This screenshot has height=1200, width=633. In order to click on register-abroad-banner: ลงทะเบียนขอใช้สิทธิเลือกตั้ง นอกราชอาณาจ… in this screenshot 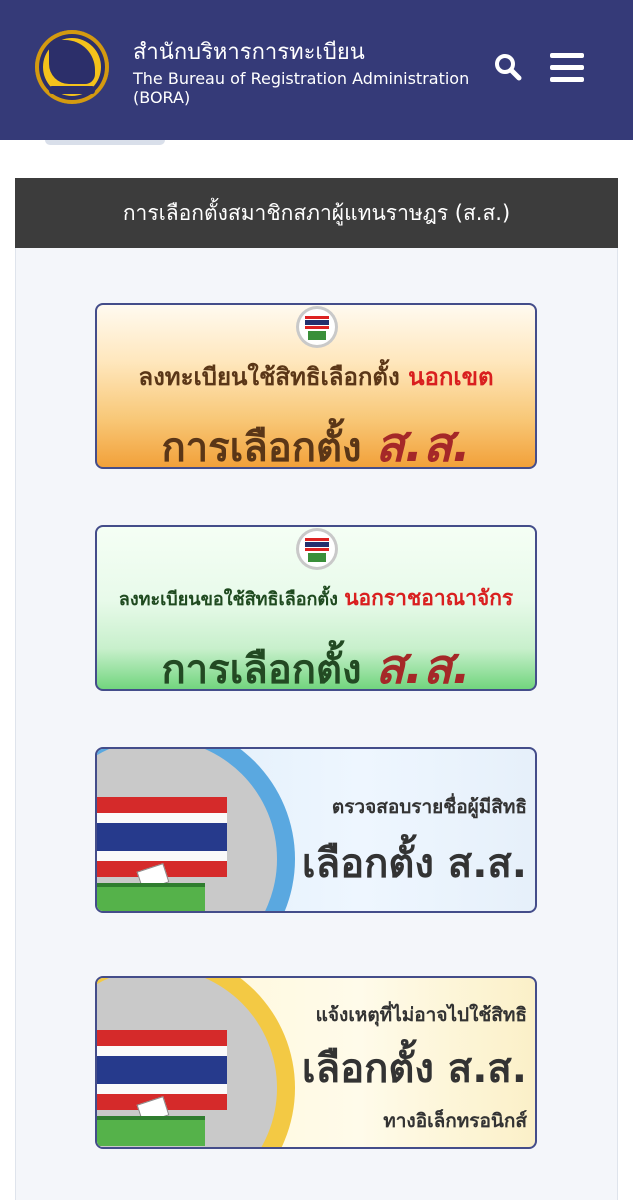, I will do `click(316, 608)`.